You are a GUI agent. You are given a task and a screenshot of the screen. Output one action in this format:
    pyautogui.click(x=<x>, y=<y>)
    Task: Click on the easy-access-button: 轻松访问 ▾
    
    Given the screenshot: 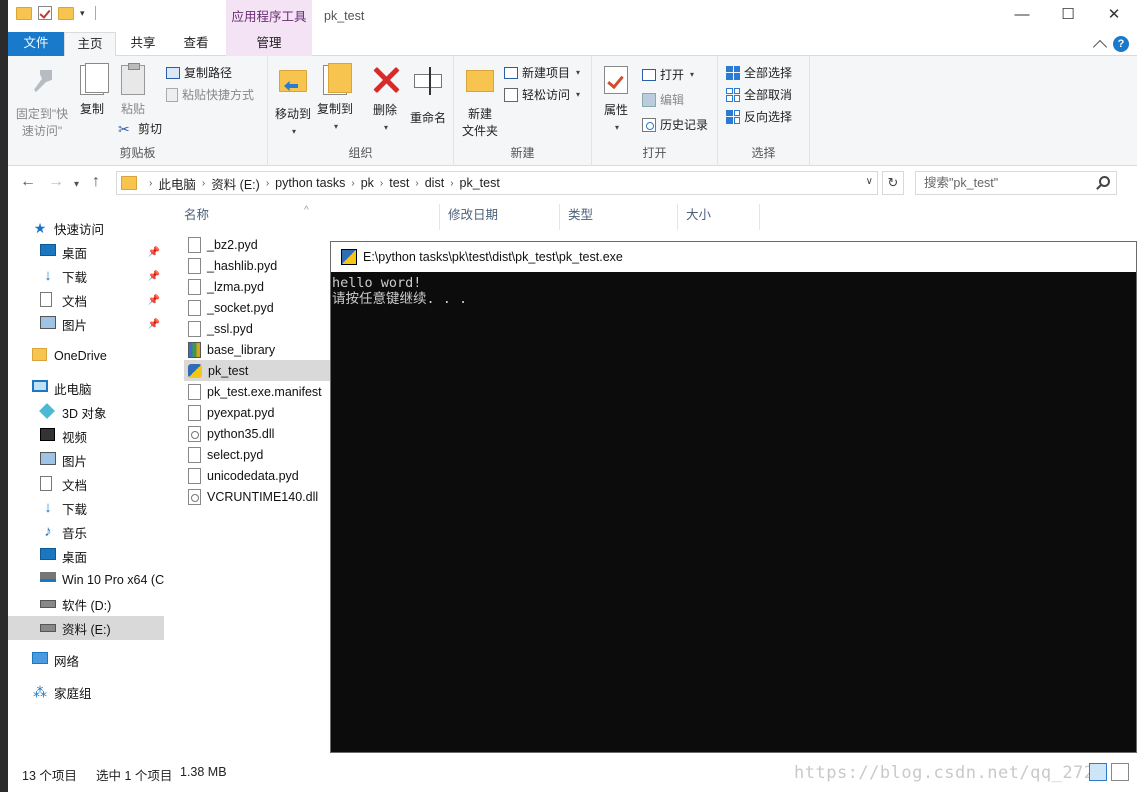 What is the action you would take?
    pyautogui.click(x=542, y=94)
    